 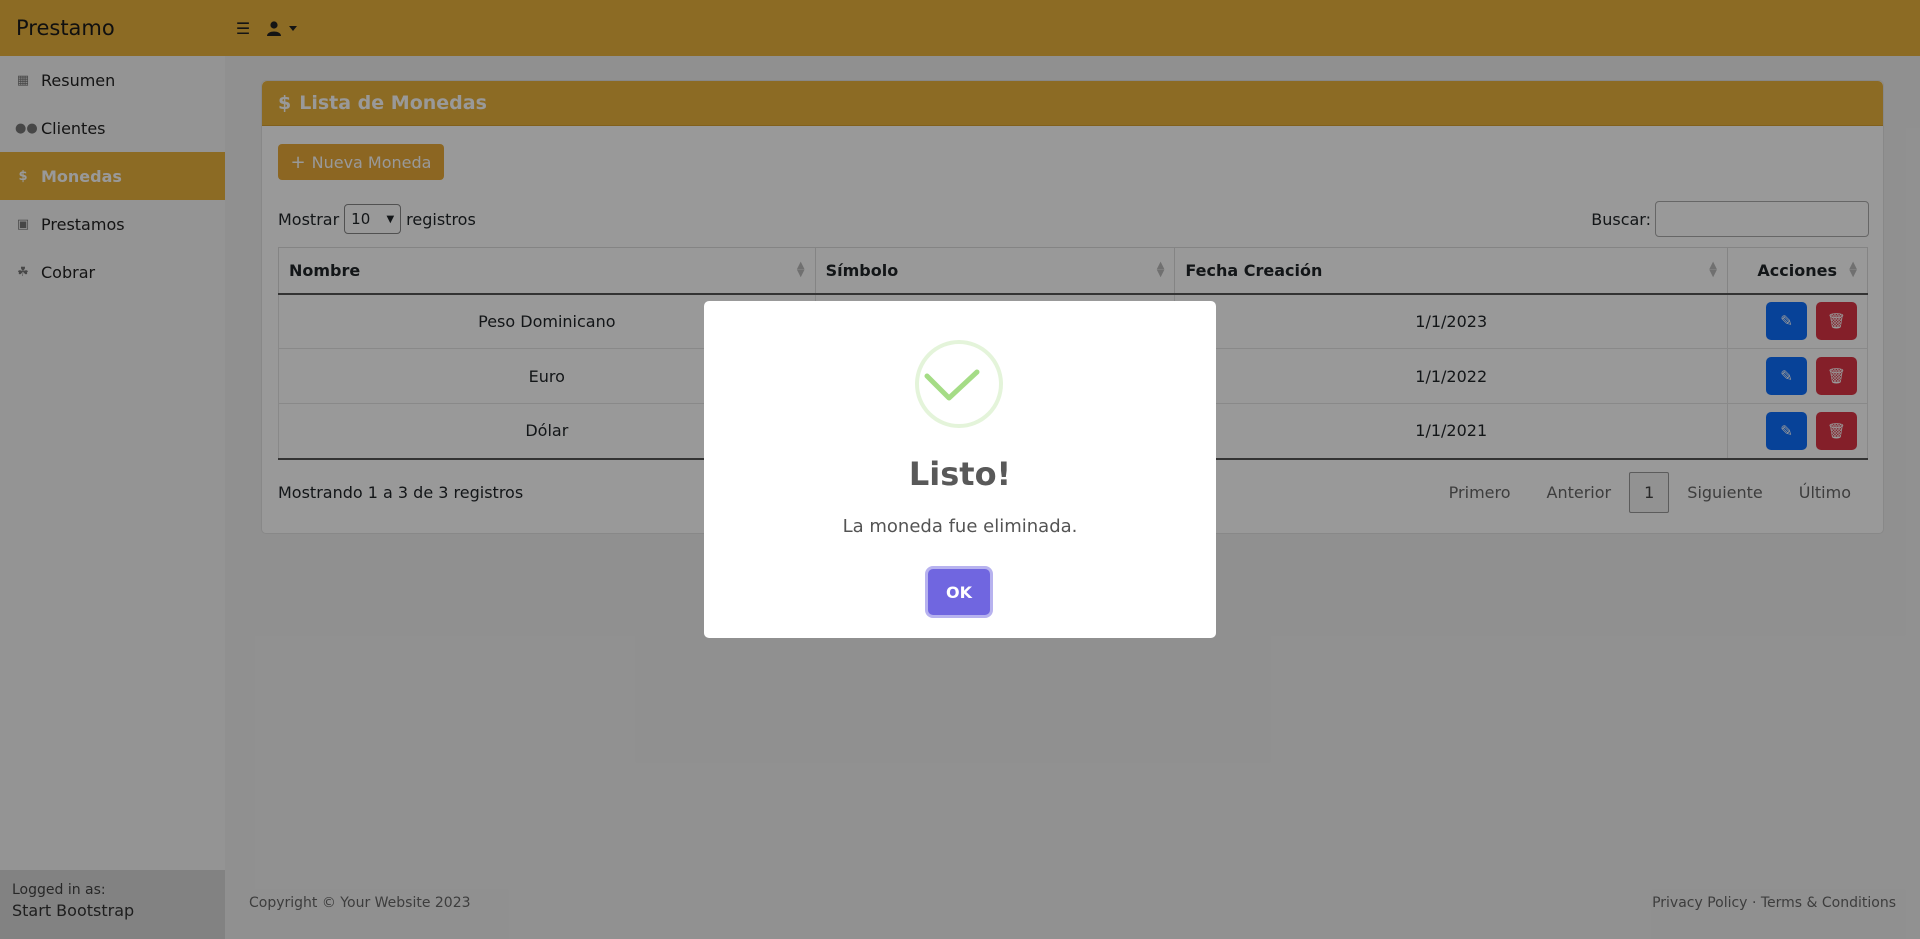 I want to click on dialog-title: Listo!, so click(x=960, y=474).